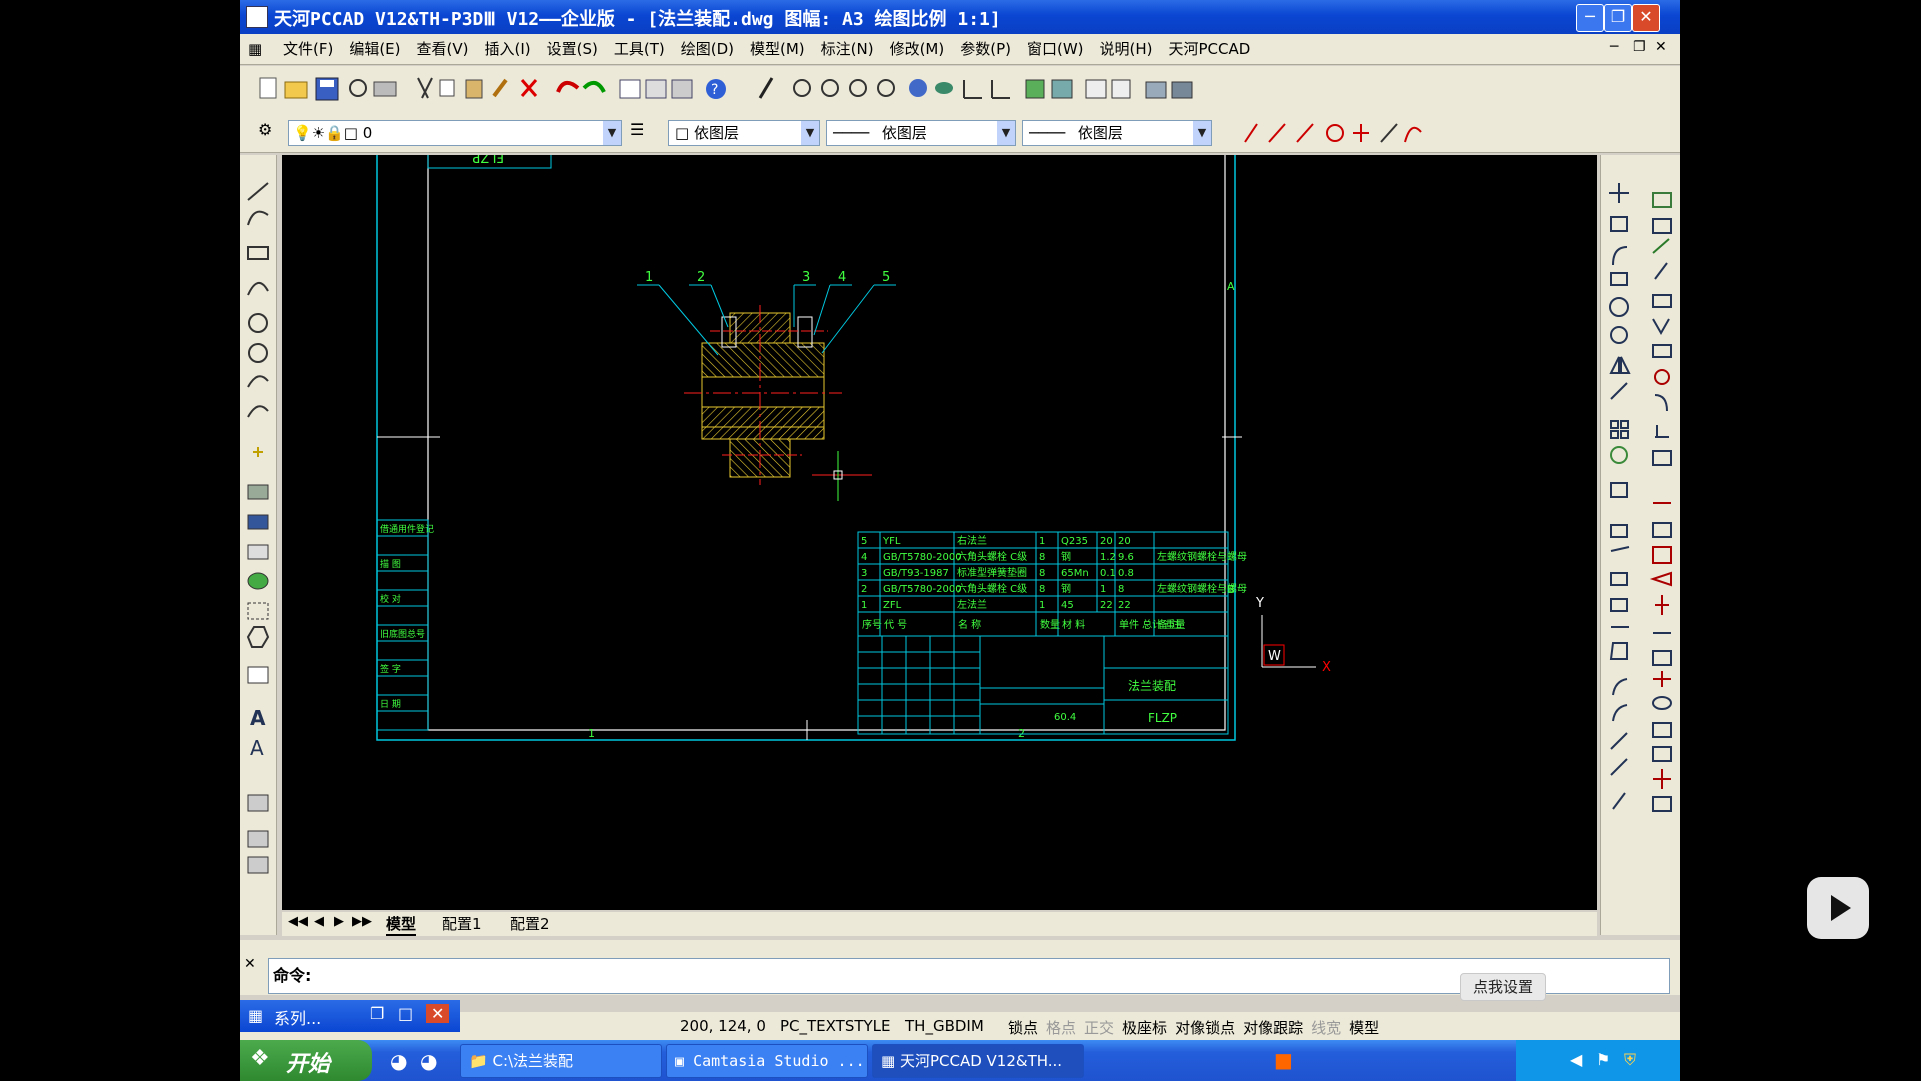 This screenshot has height=1081, width=1921. What do you see at coordinates (255, 49) in the screenshot?
I see `doc-icon: ▦` at bounding box center [255, 49].